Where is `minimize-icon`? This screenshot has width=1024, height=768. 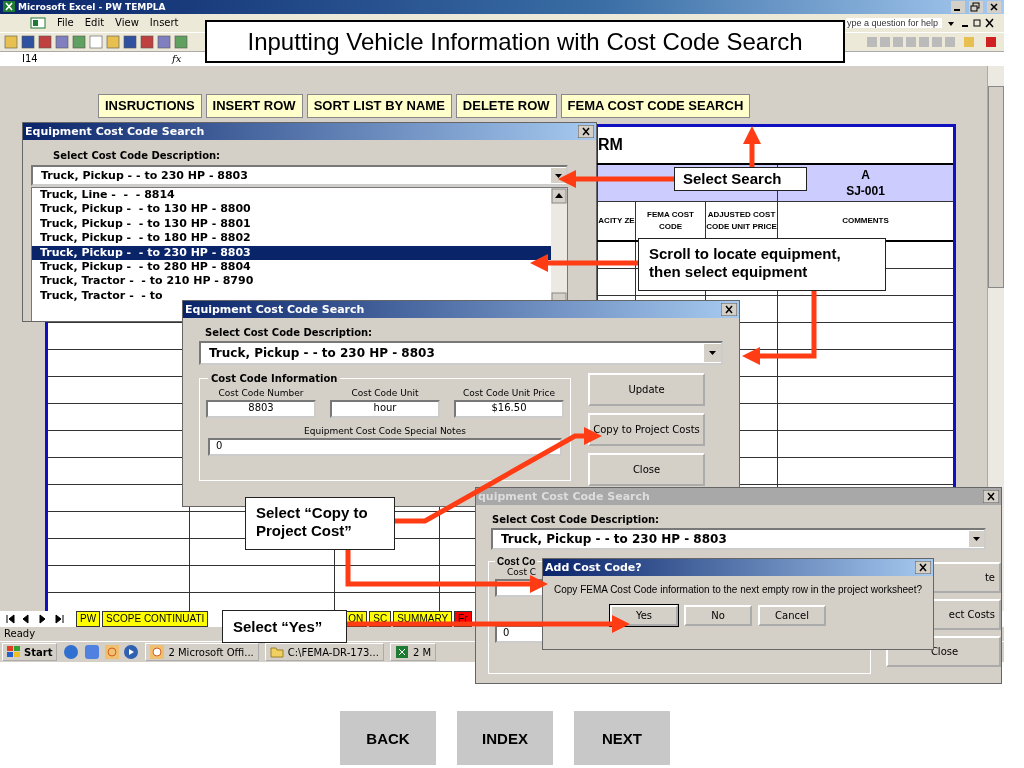 minimize-icon is located at coordinates (958, 6).